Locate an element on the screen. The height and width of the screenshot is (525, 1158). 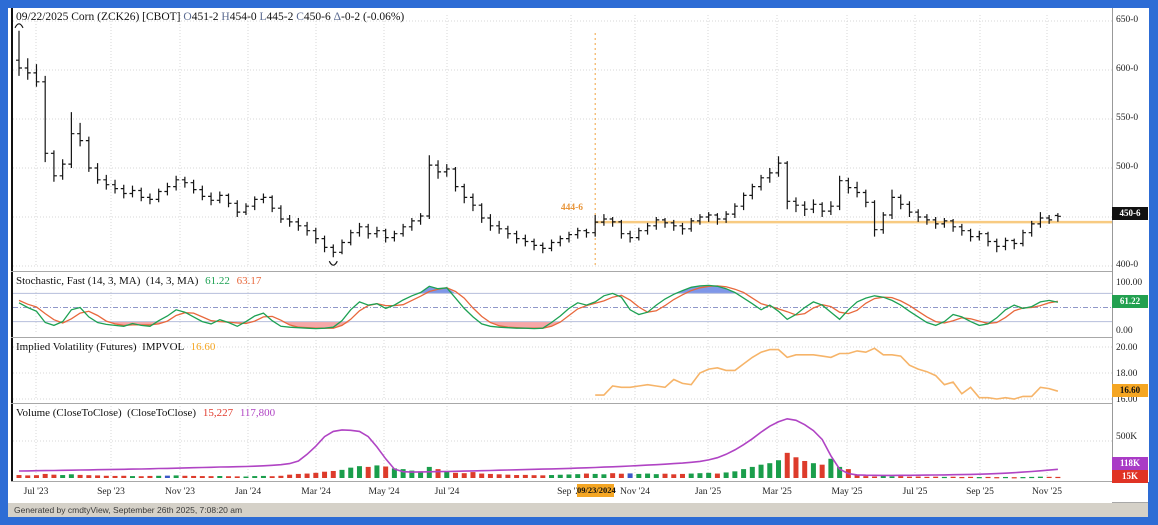
right-price-axis is located at coordinates (1130, 245).